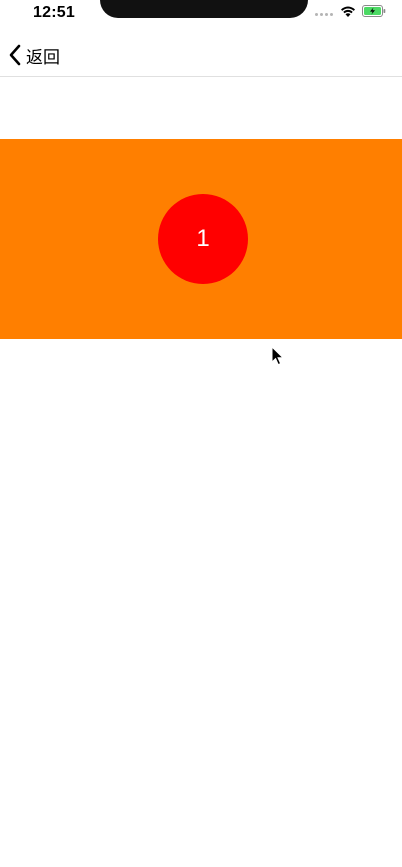  What do you see at coordinates (348, 11) in the screenshot?
I see `wifi-icon` at bounding box center [348, 11].